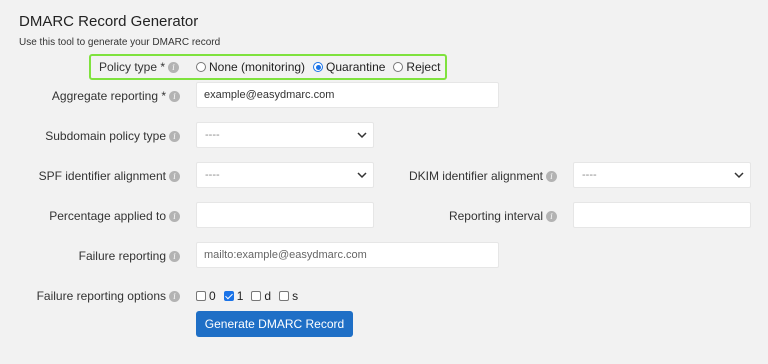 The image size is (768, 364). Describe the element at coordinates (212, 296) in the screenshot. I see `checkbox-label: 0` at that location.